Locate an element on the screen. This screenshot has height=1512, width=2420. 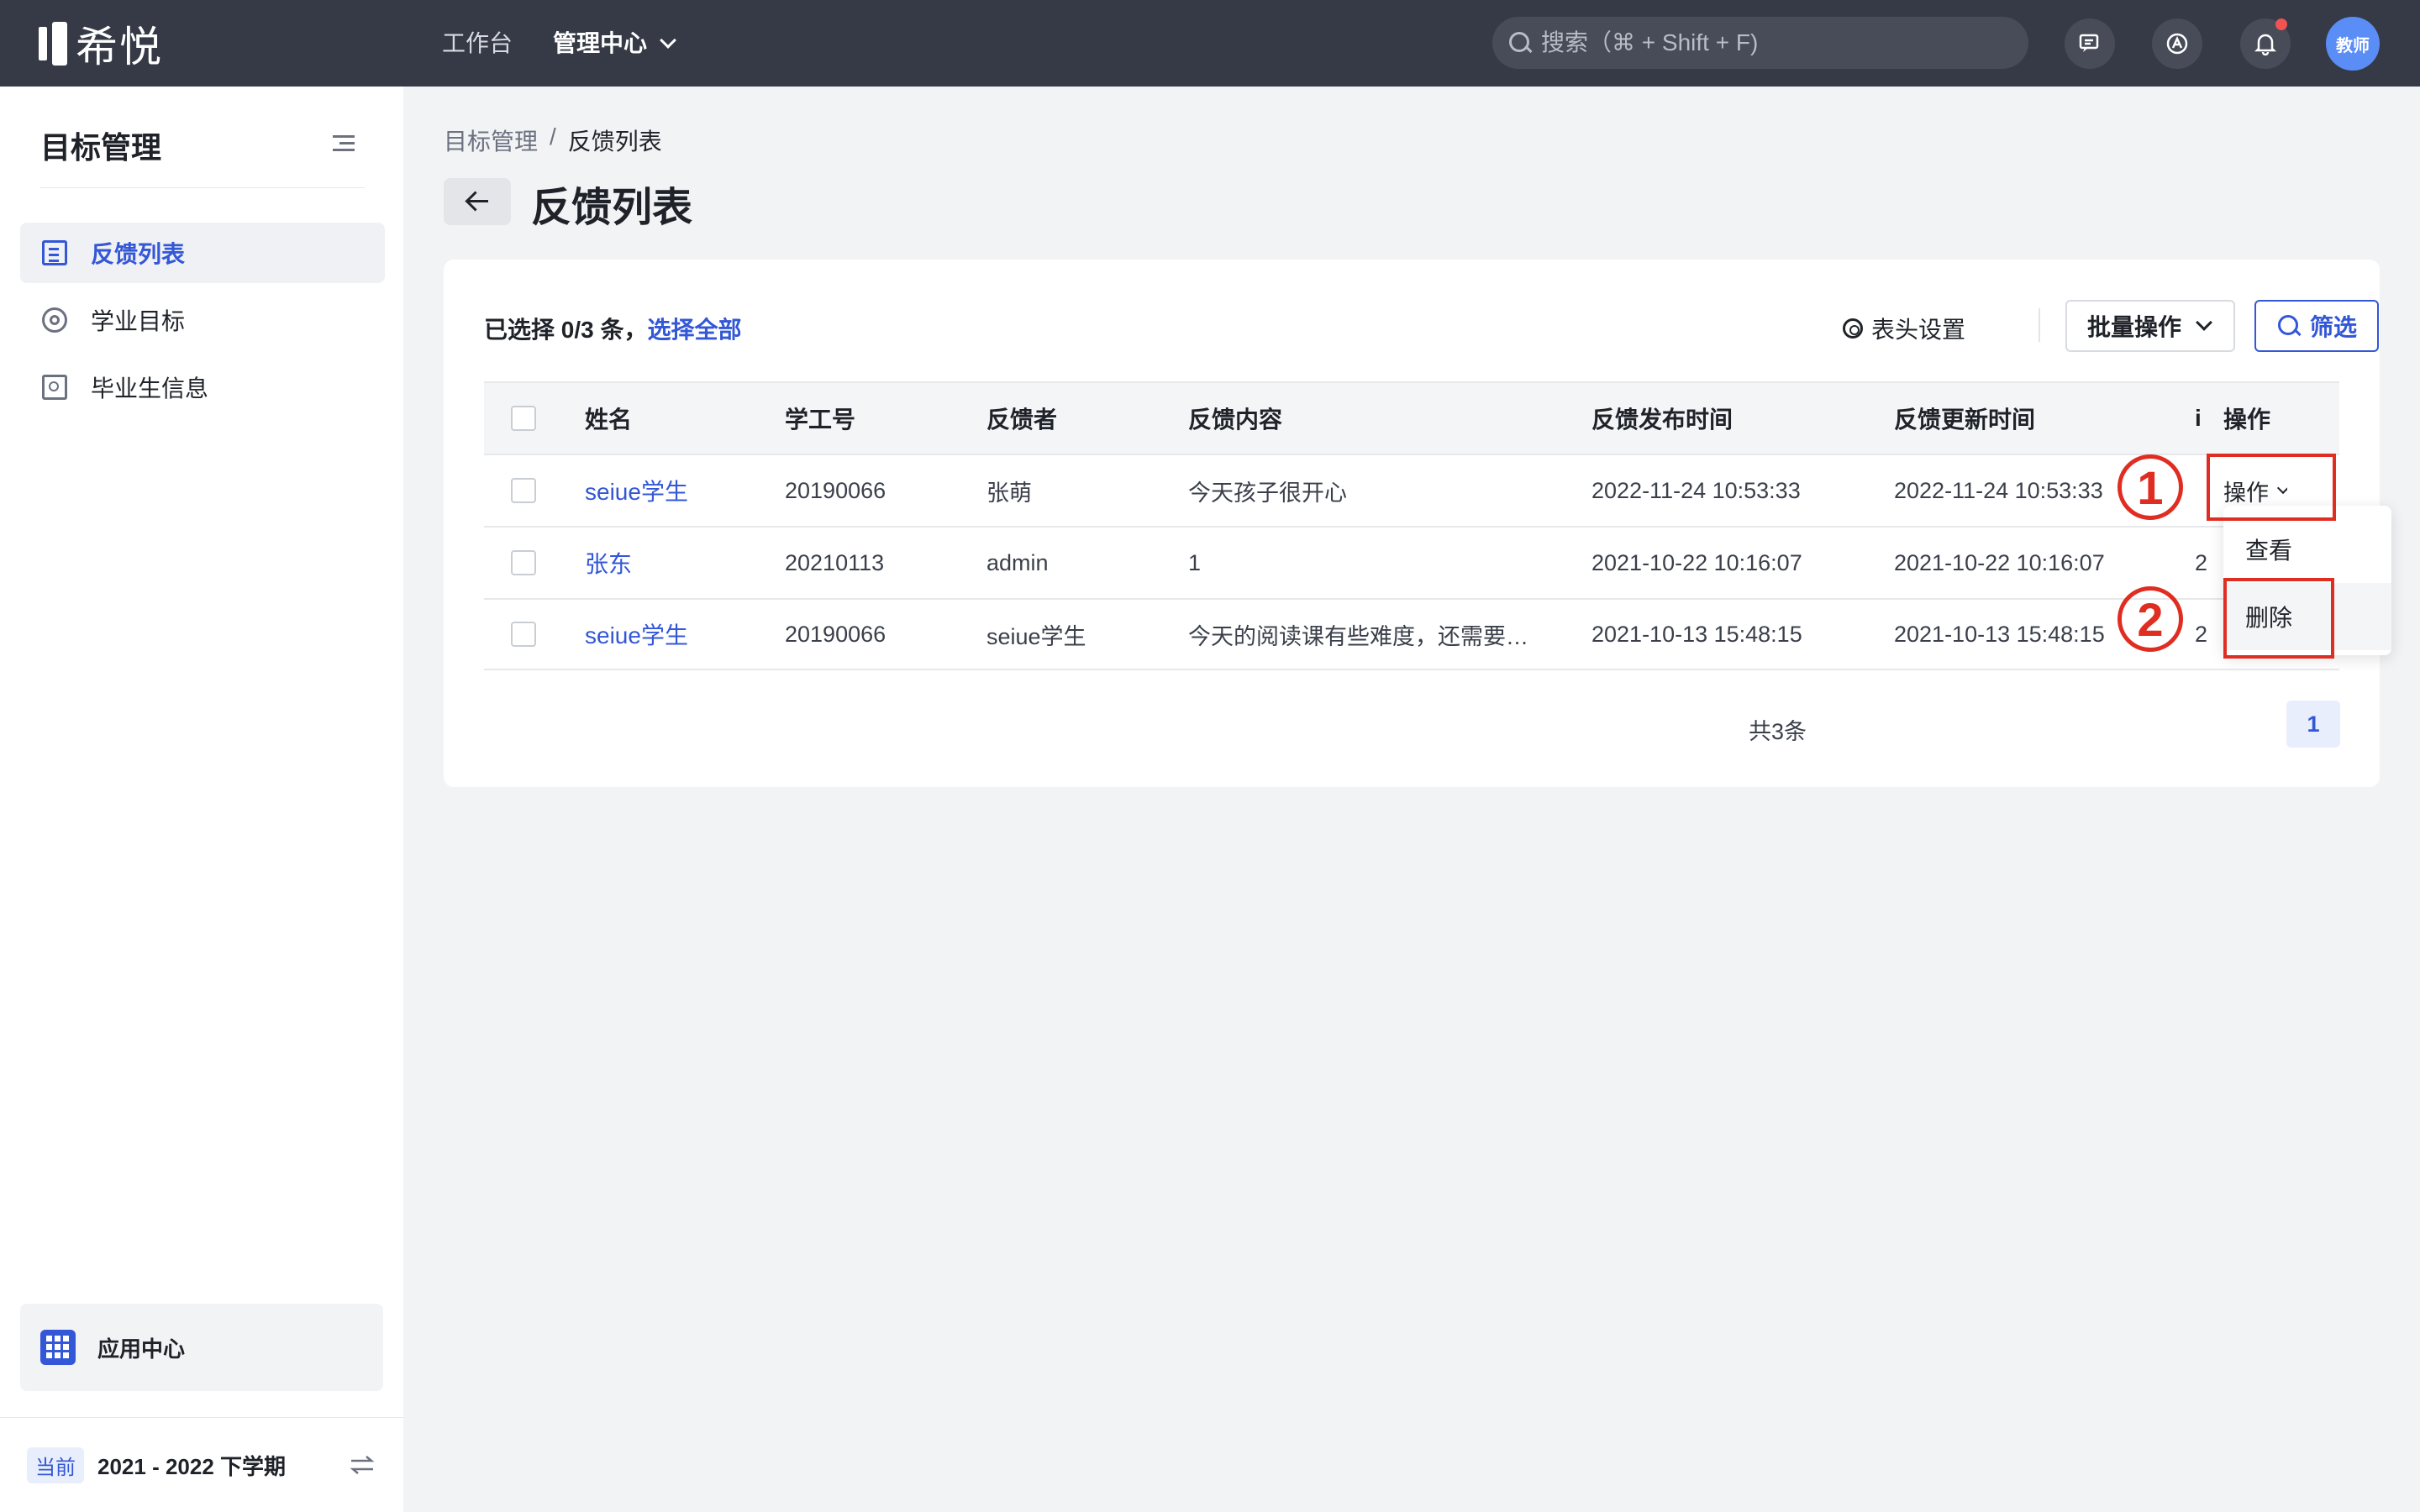
current-term: 当前 2021 - 2022 下学期 is located at coordinates (157, 1465).